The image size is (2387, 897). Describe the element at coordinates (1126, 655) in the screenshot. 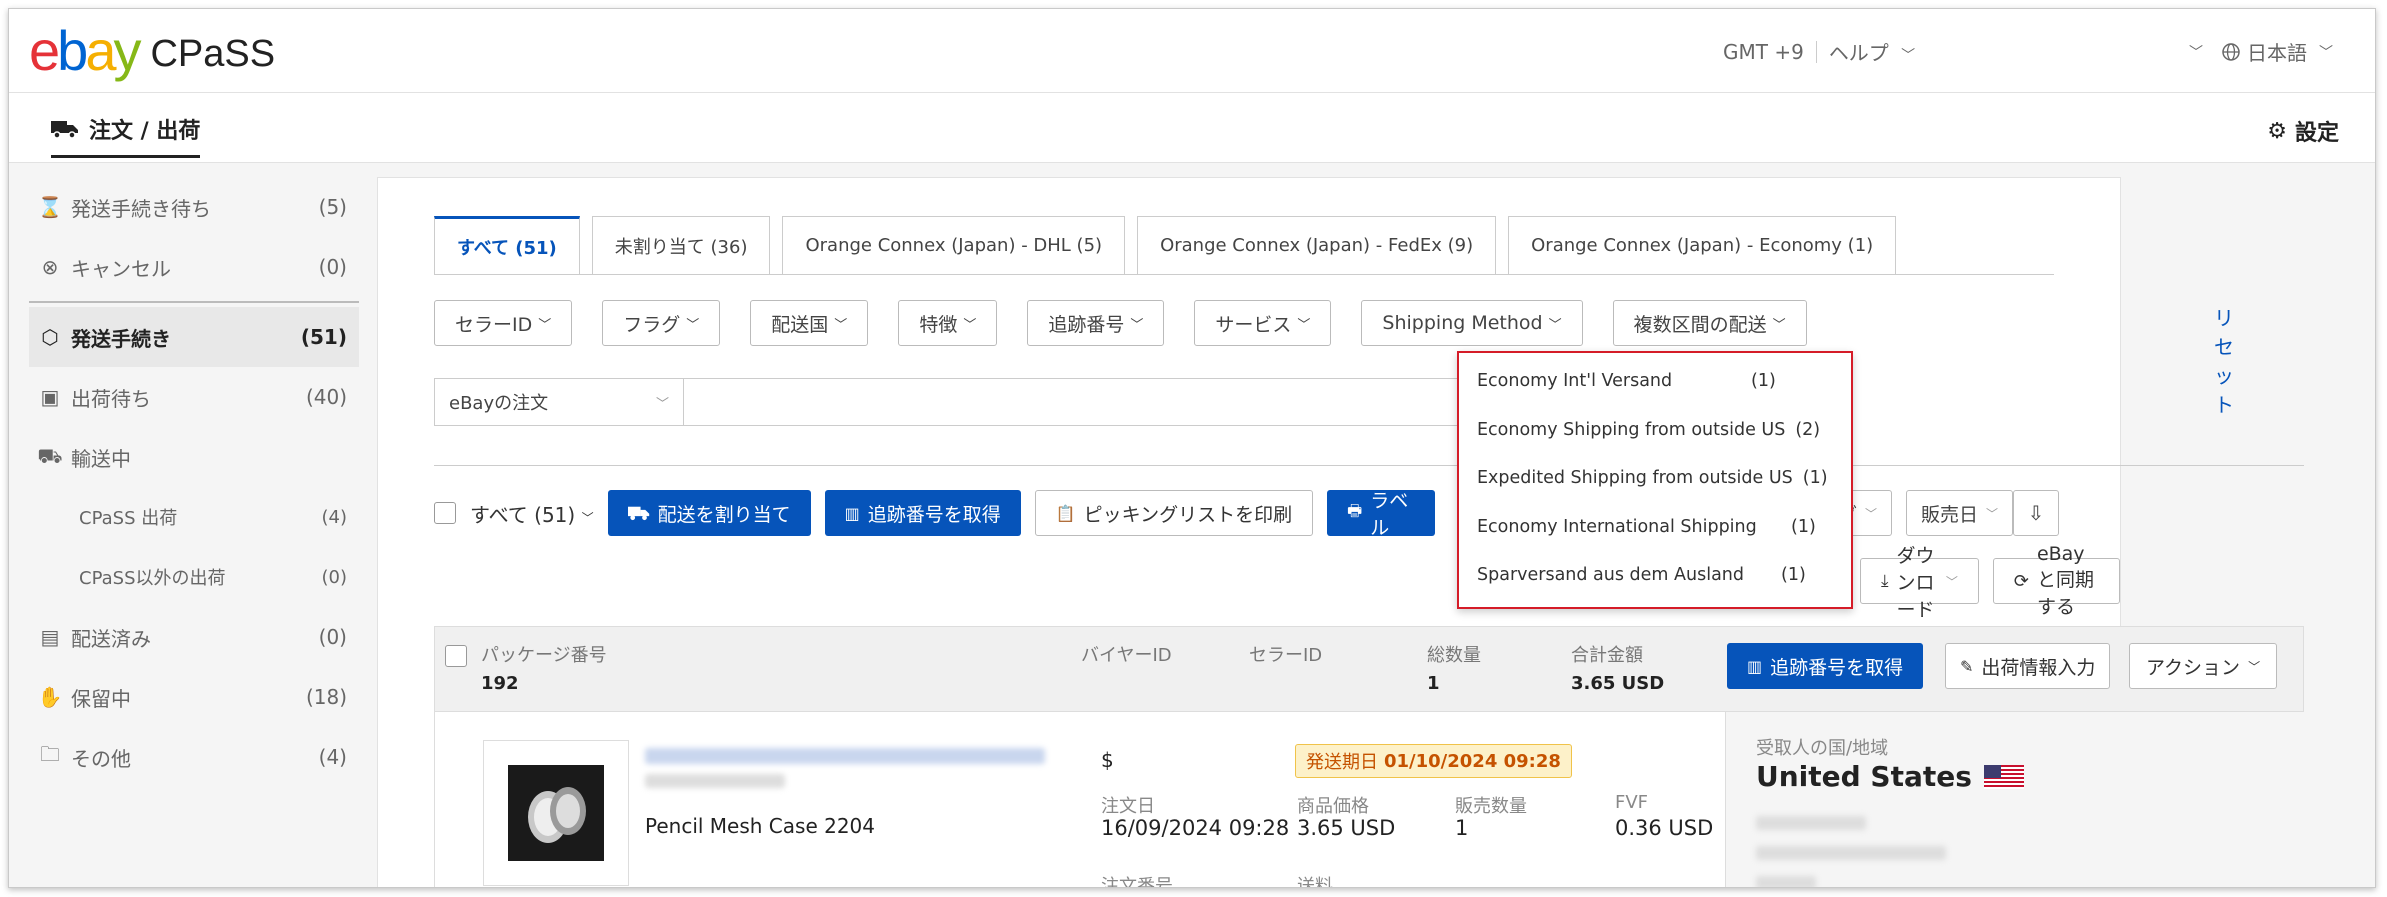

I see `buyer-id-col: バイヤーID` at that location.